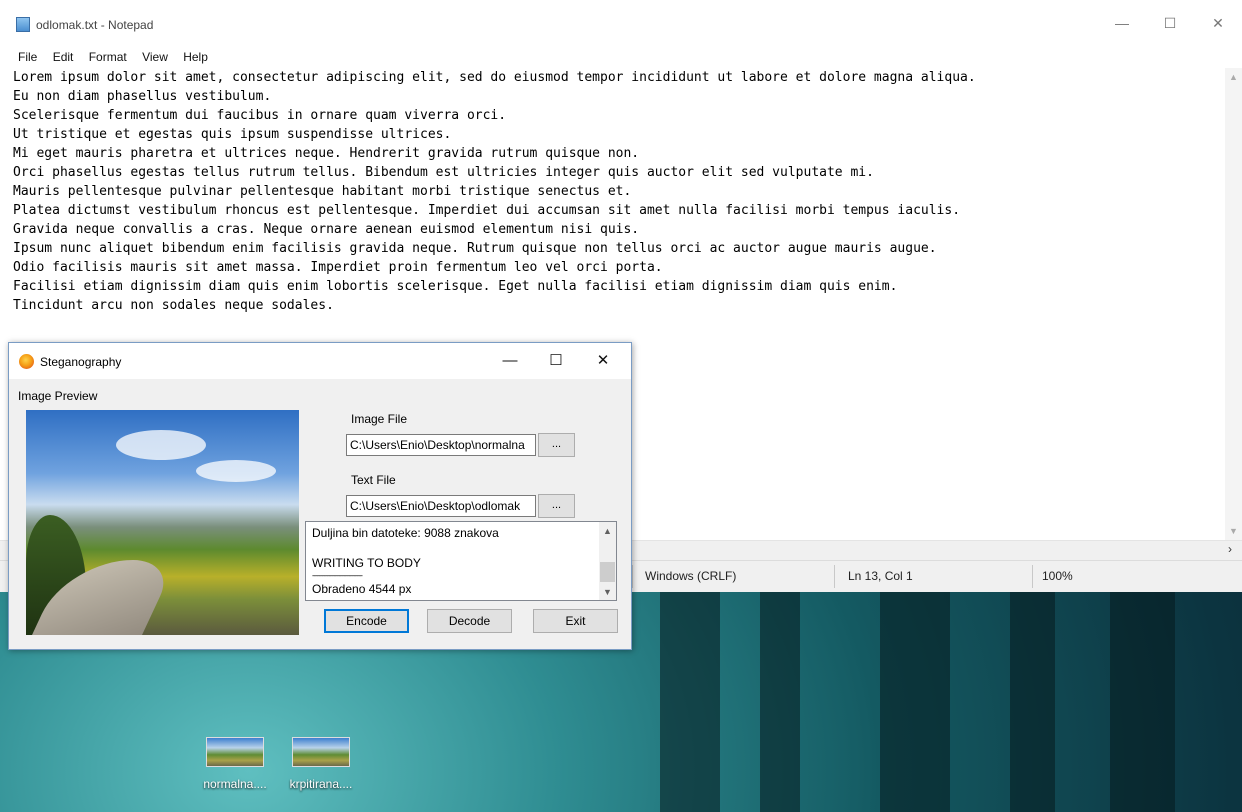  Describe the element at coordinates (1170, 23) in the screenshot. I see `notepad-maximize-button: ☐` at that location.